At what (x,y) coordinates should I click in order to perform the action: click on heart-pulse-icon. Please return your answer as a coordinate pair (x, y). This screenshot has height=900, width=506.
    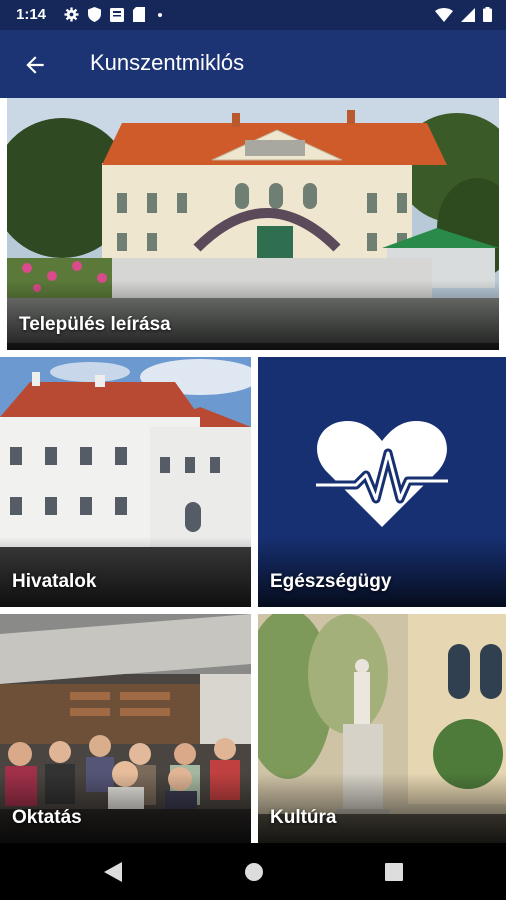
    Looking at the image, I should click on (382, 474).